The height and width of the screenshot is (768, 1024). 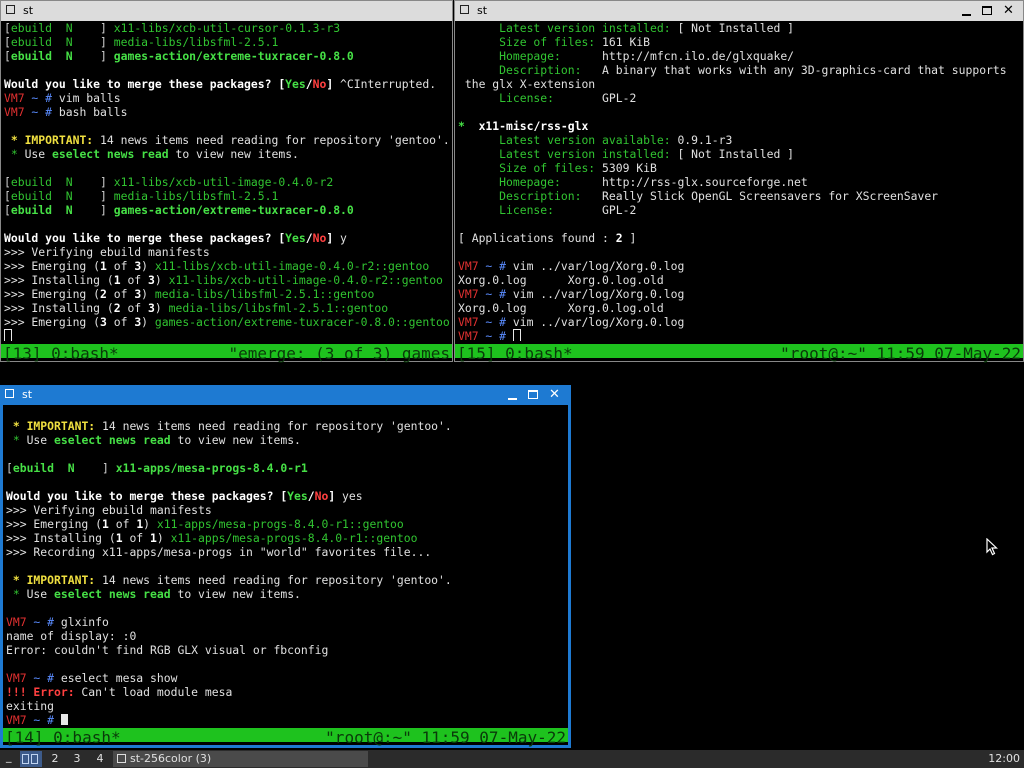 I want to click on terminal-text: Description:, so click(x=530, y=70).